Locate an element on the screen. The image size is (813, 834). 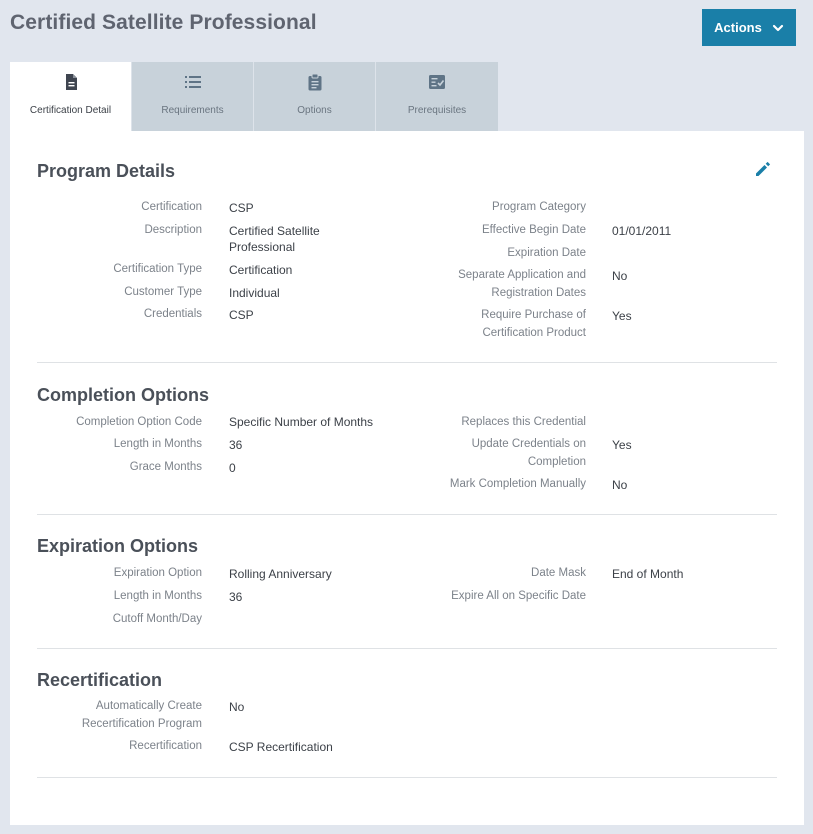
credentials-value: CSP is located at coordinates (241, 315).